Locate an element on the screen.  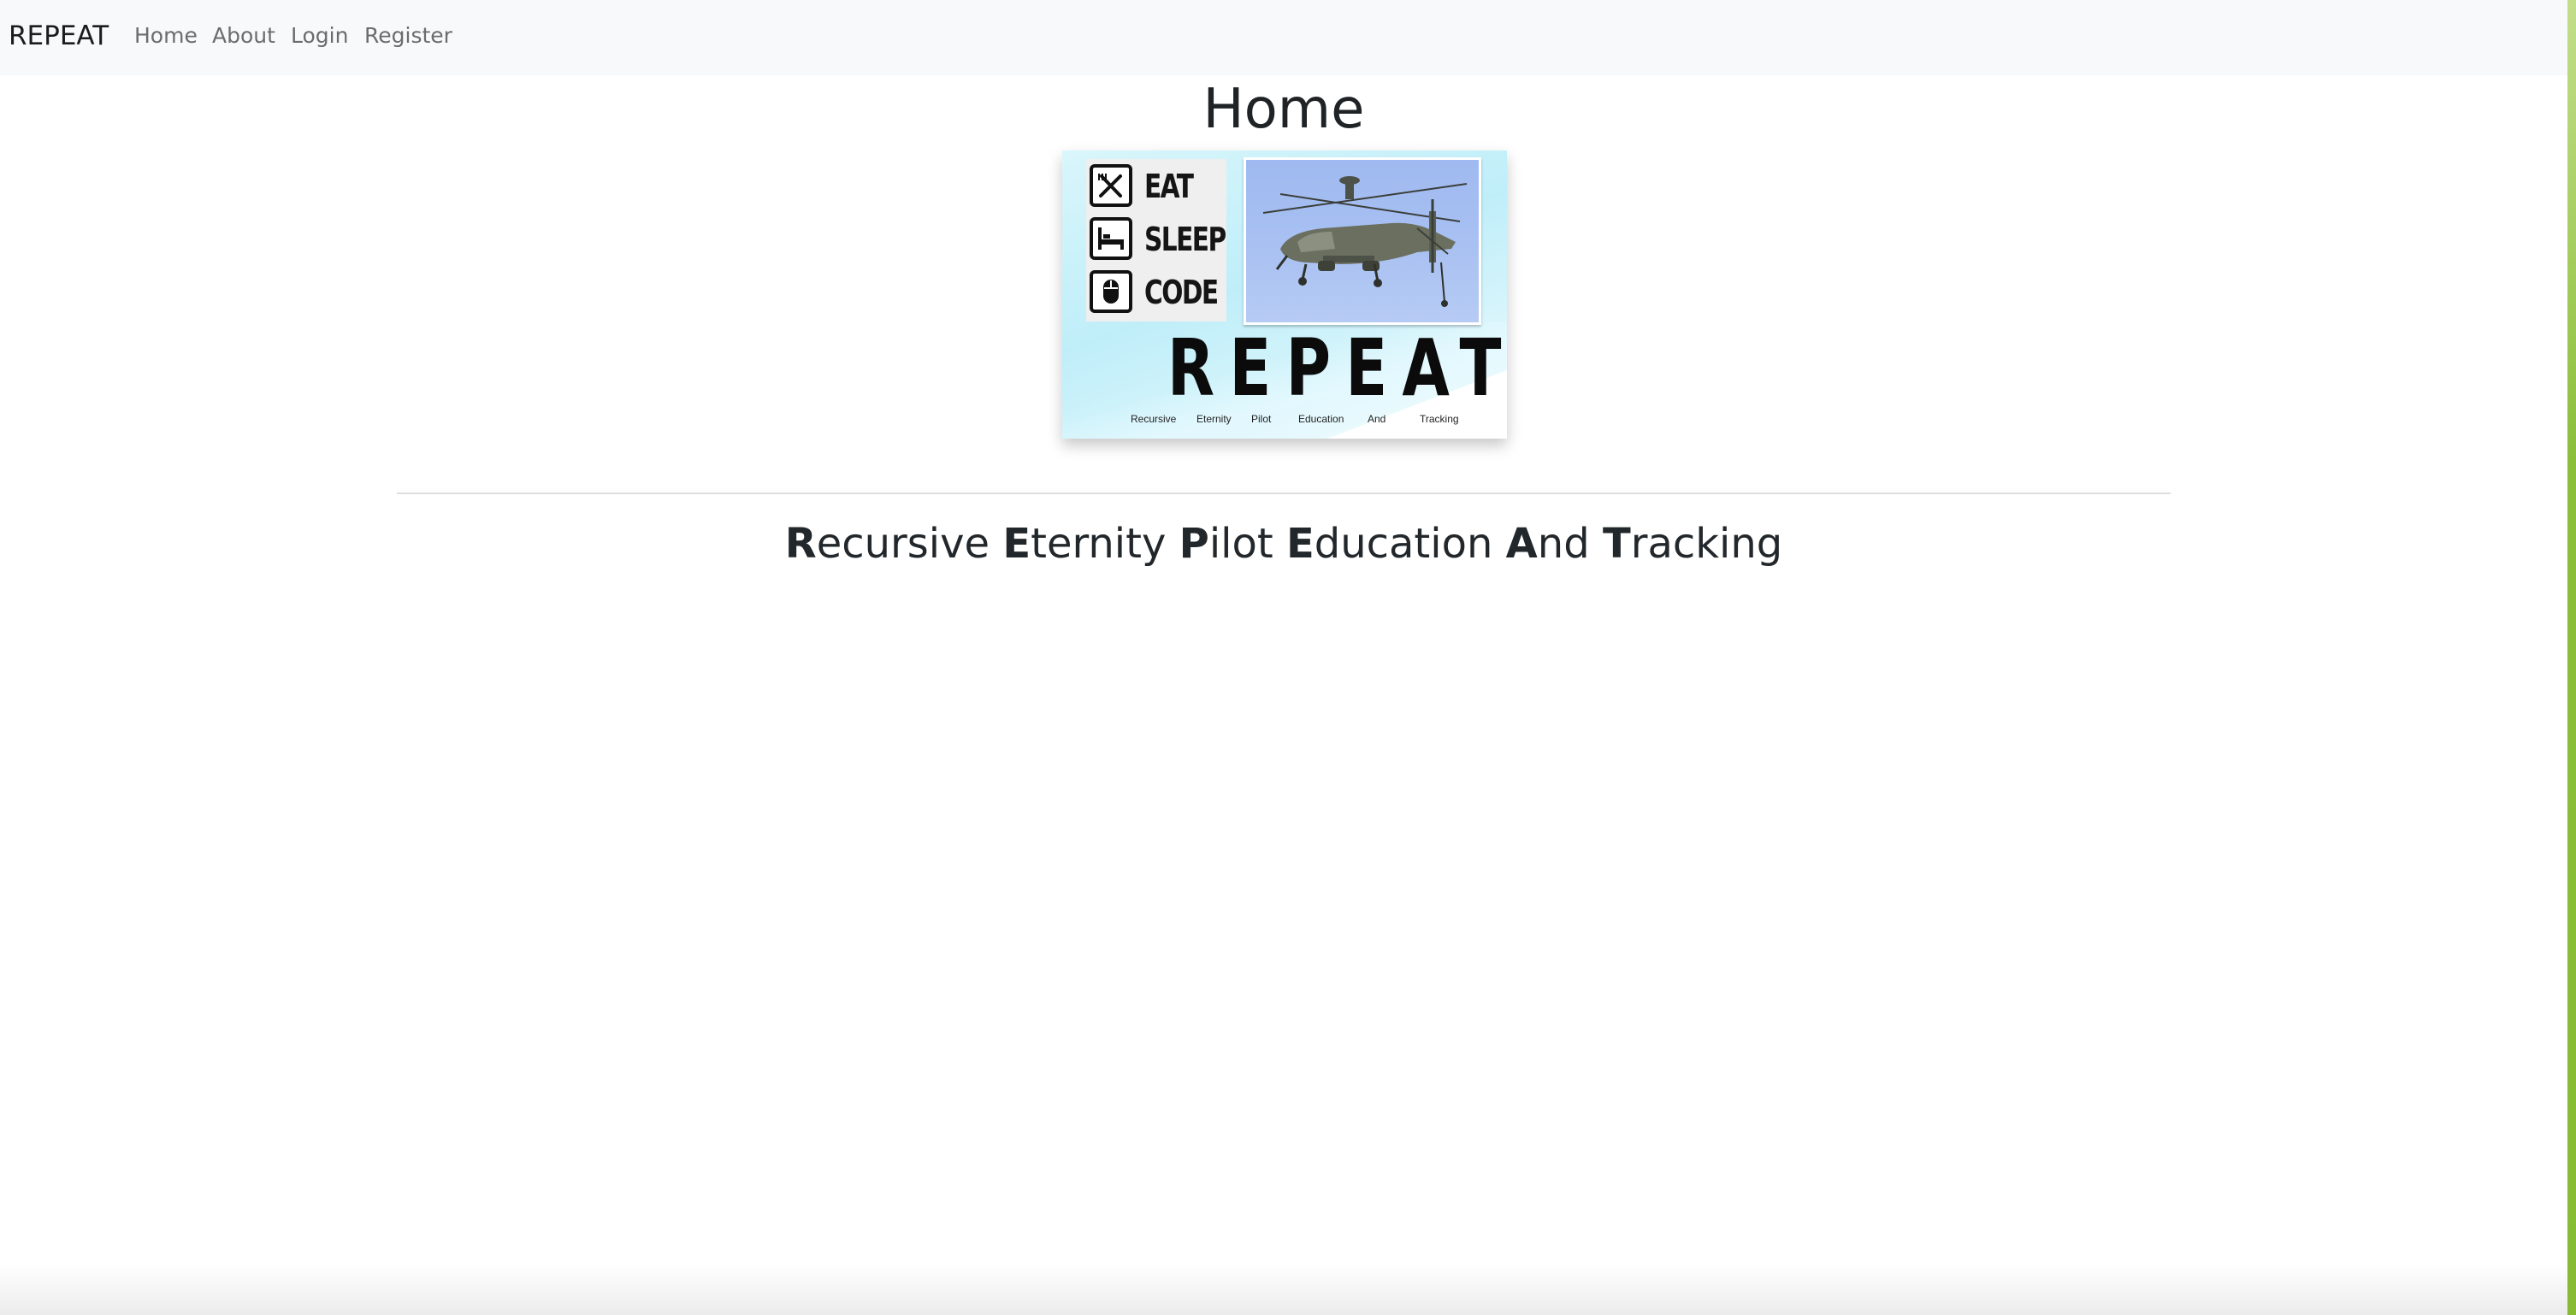
checklist-label: SLEEP is located at coordinates (1185, 239).